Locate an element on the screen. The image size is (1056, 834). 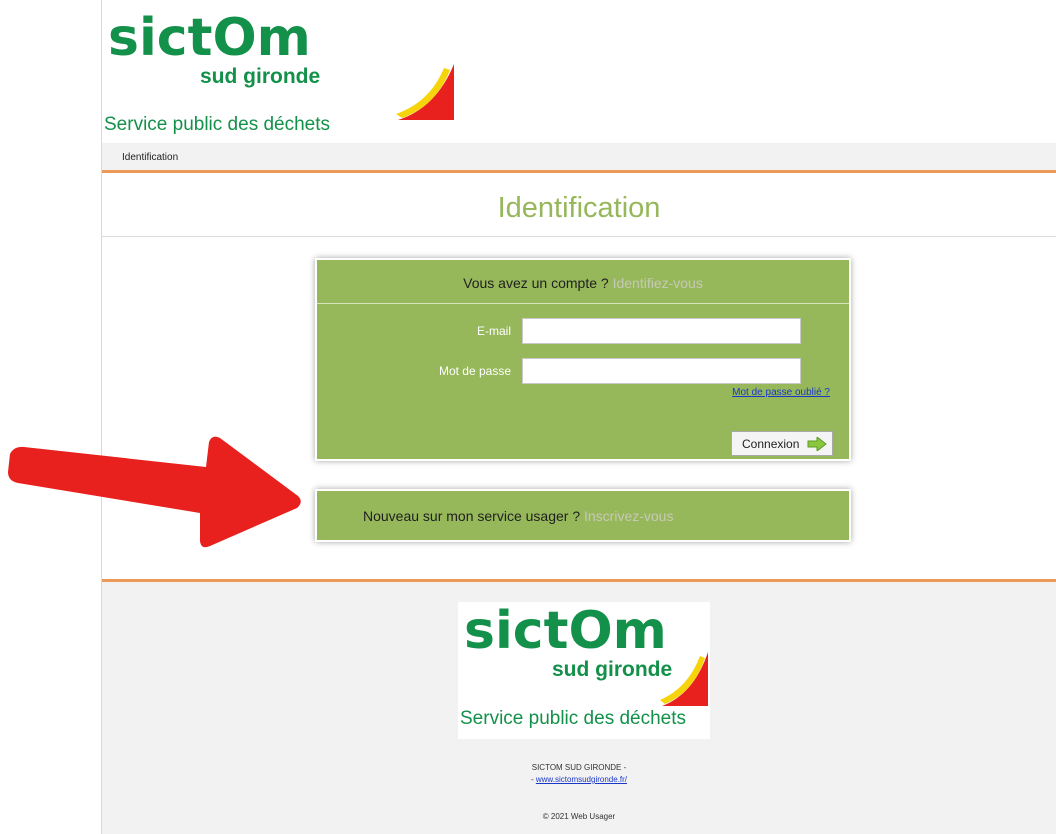
connexion-button: Connexion is located at coordinates (782, 443).